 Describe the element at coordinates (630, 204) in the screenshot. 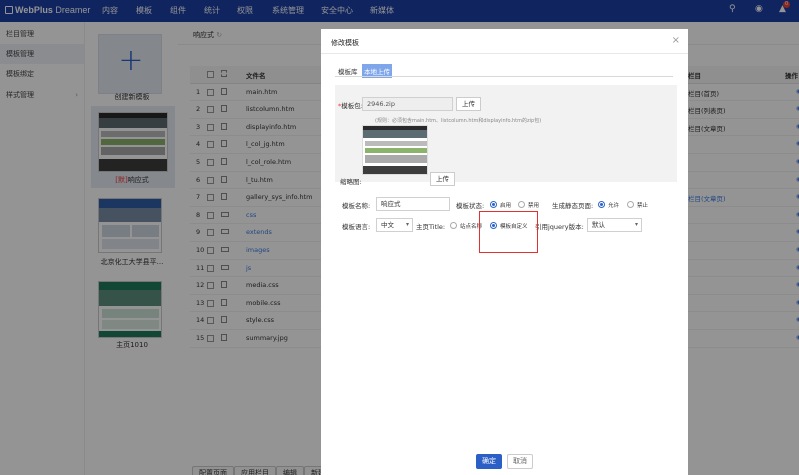

I see `static-deny-radio` at that location.